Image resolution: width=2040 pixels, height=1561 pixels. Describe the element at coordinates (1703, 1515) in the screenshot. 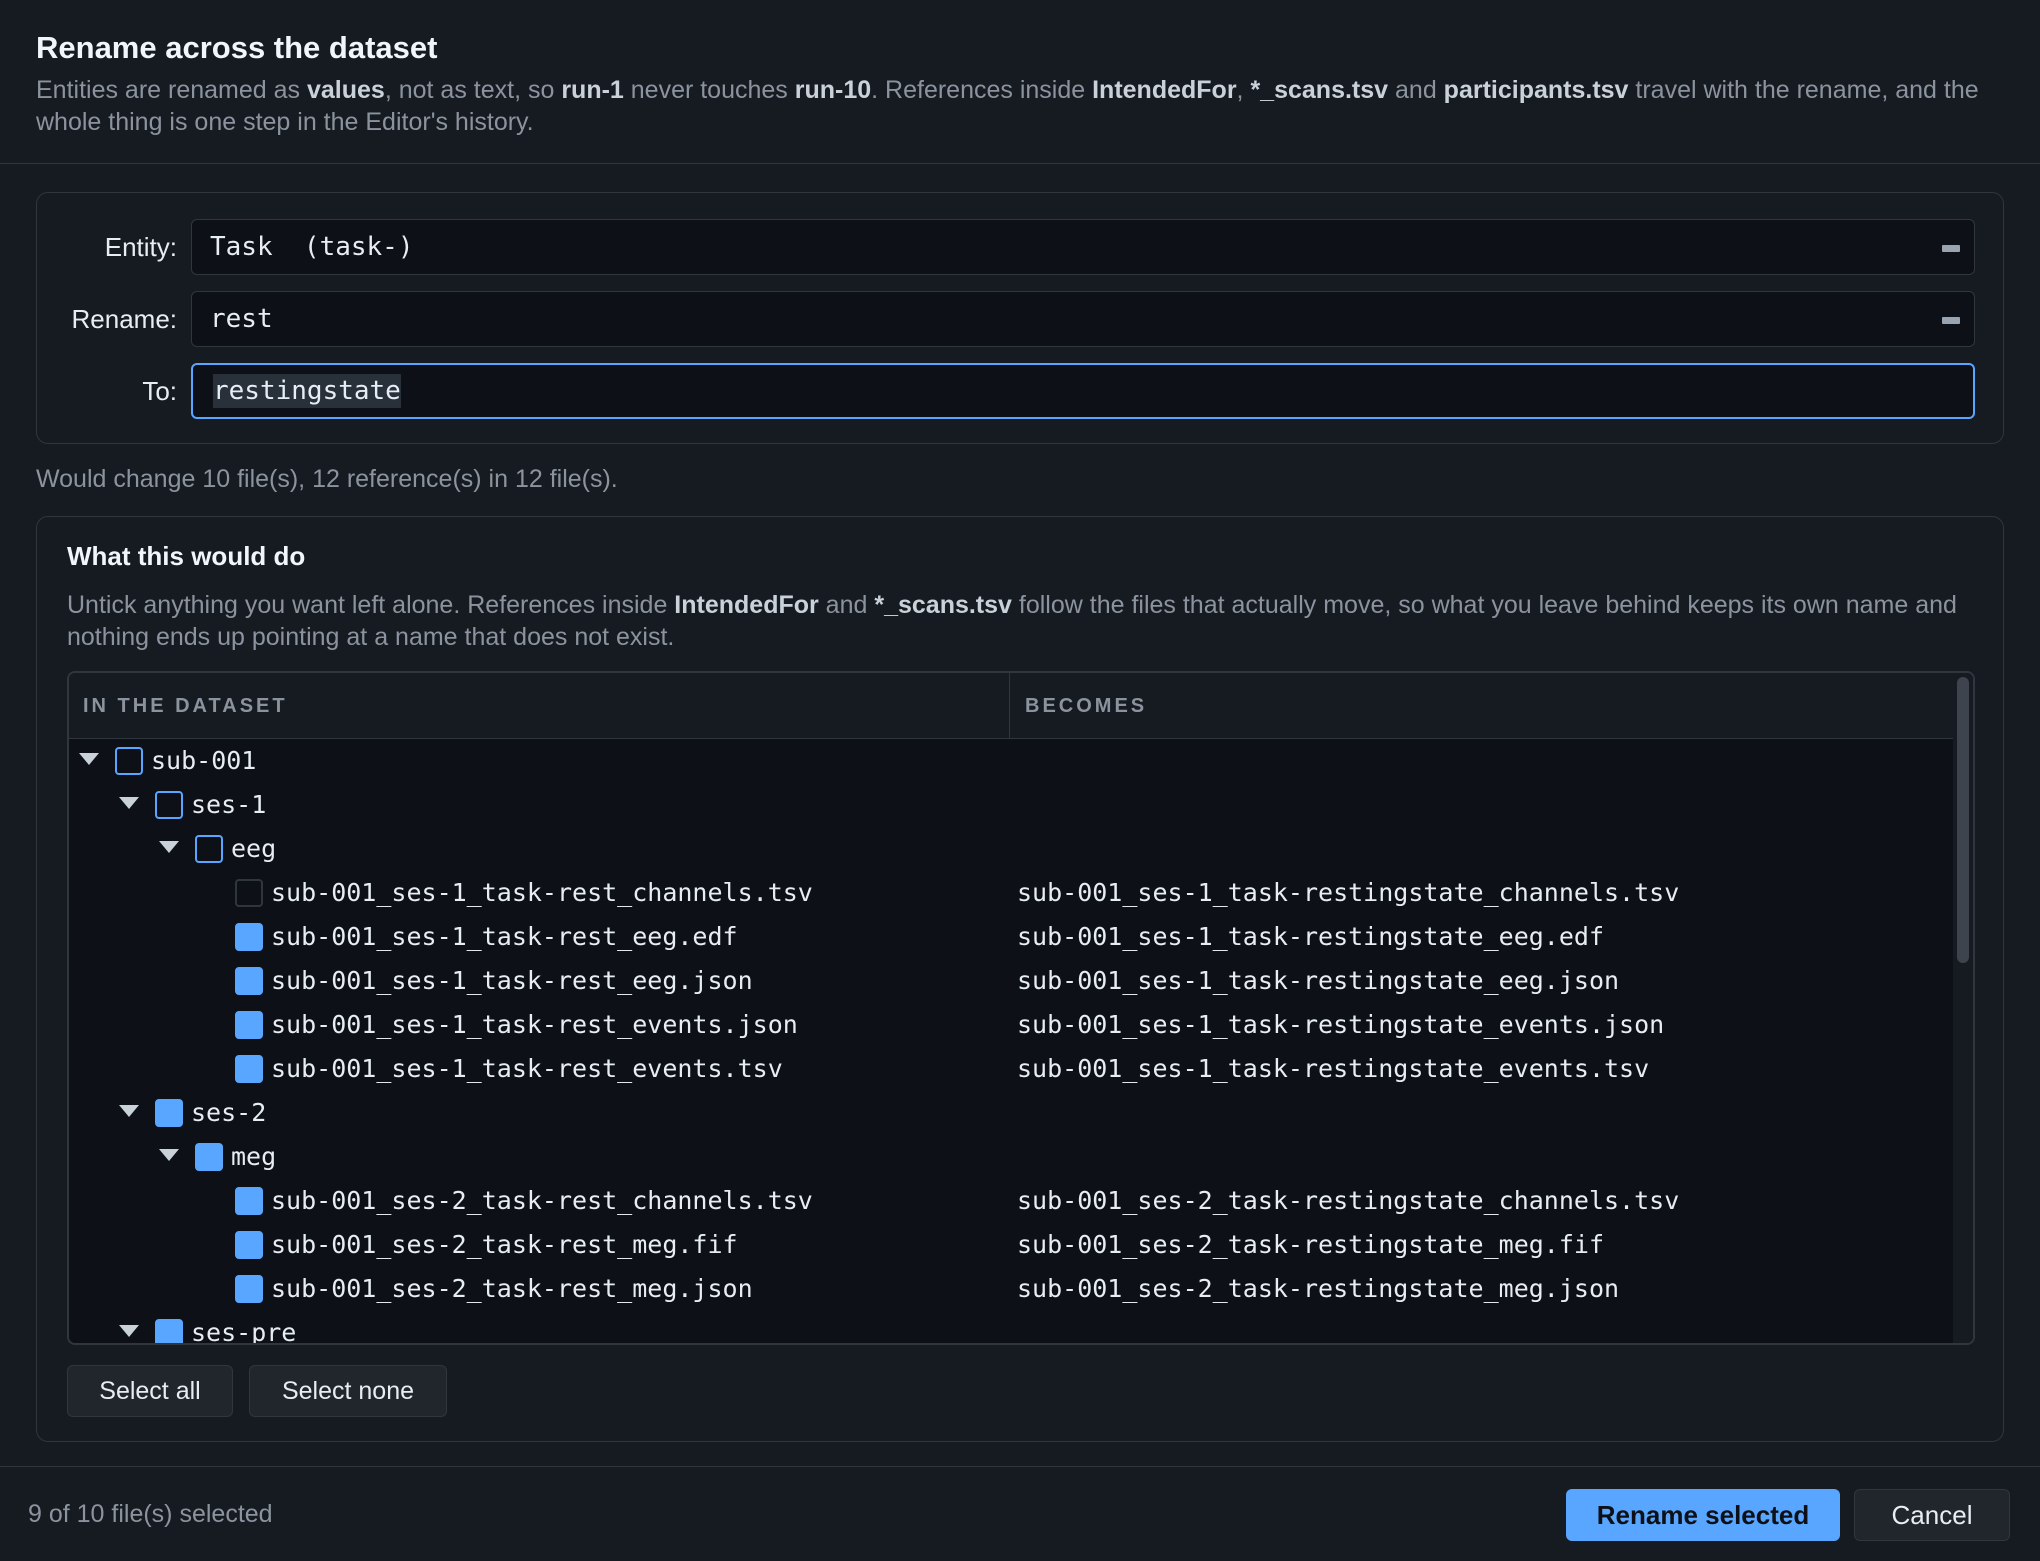

I see `rename-selected-button: Rename selected` at that location.